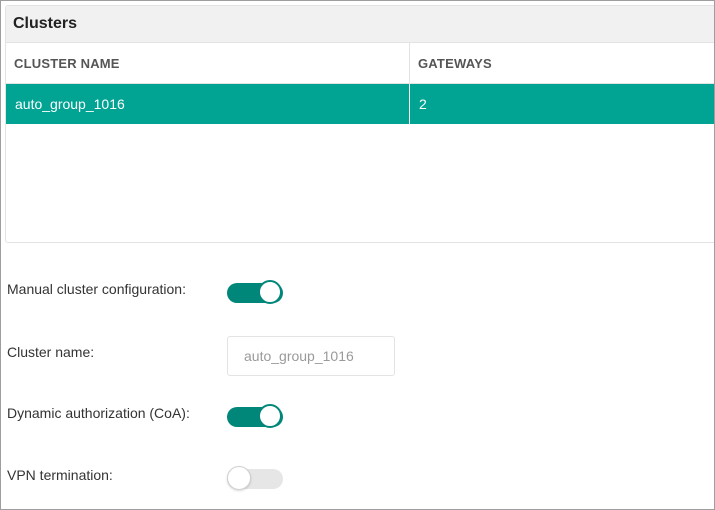 Image resolution: width=715 pixels, height=510 pixels. I want to click on table-row: auto_group_1016 2, so click(360, 104).